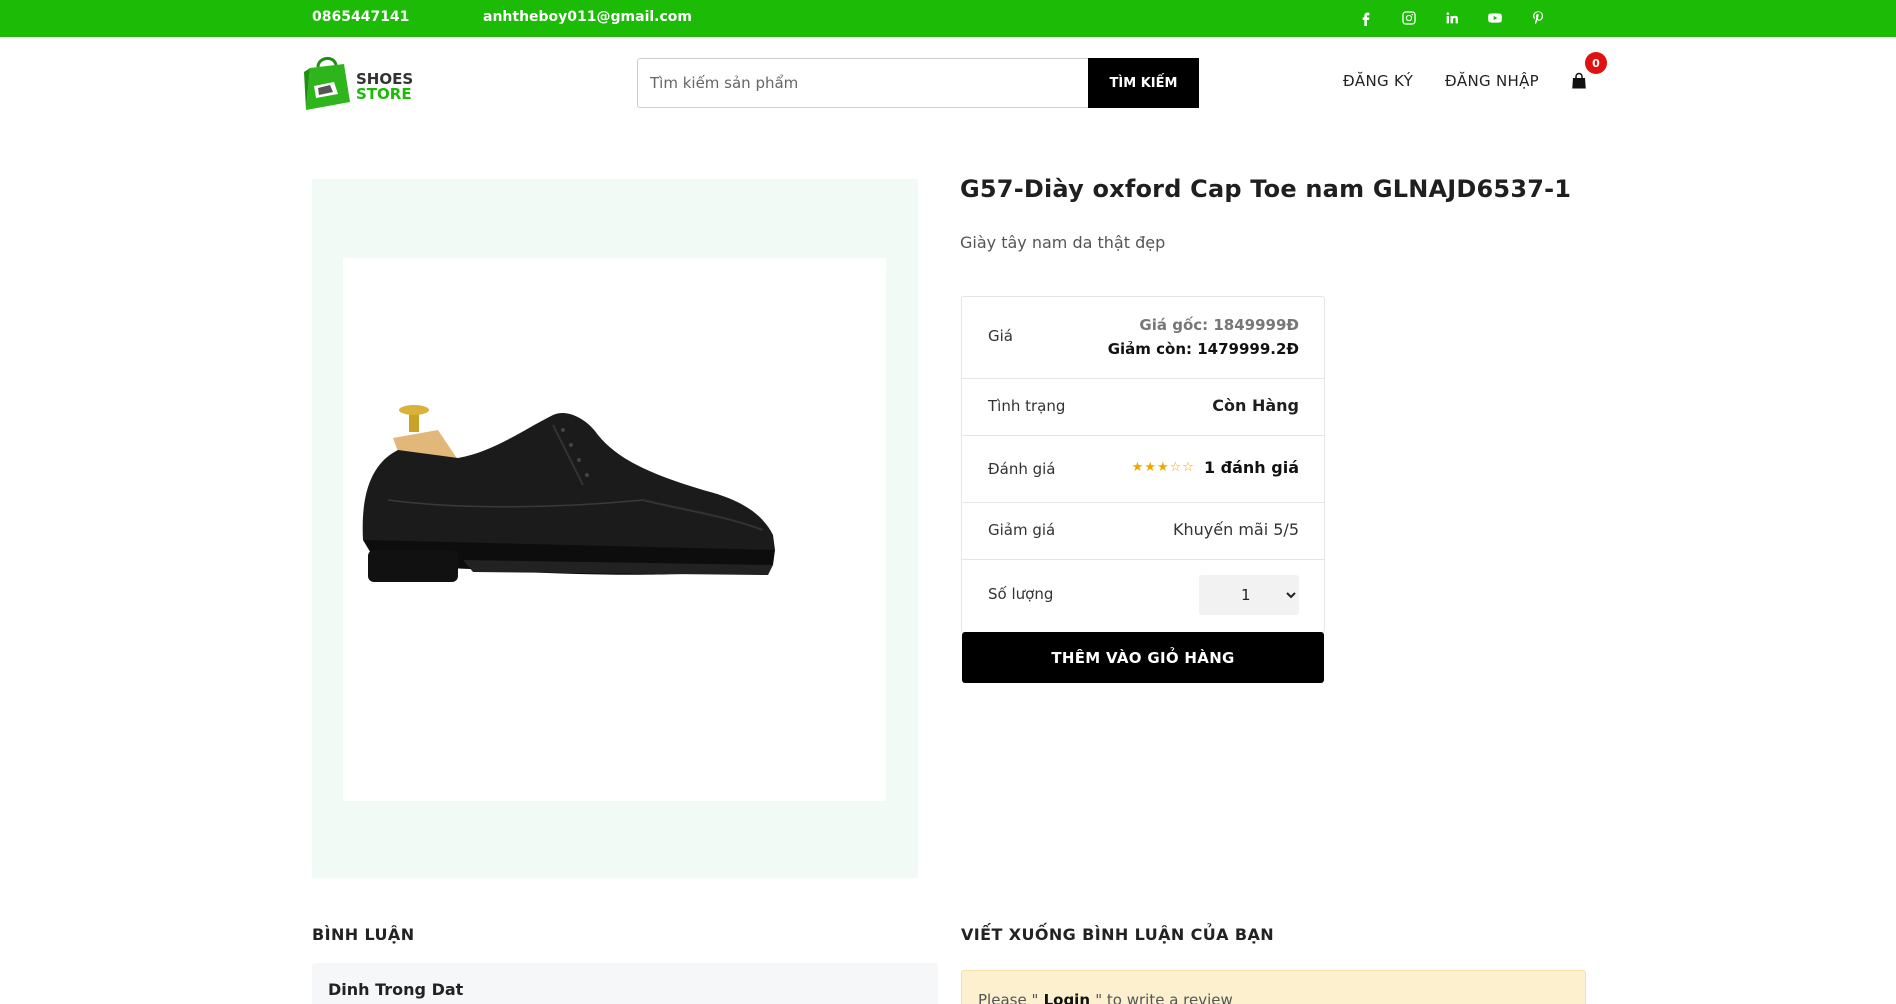 The image size is (1896, 1004). Describe the element at coordinates (396, 989) in the screenshot. I see `comment-author: Dinh Trong Dat` at that location.